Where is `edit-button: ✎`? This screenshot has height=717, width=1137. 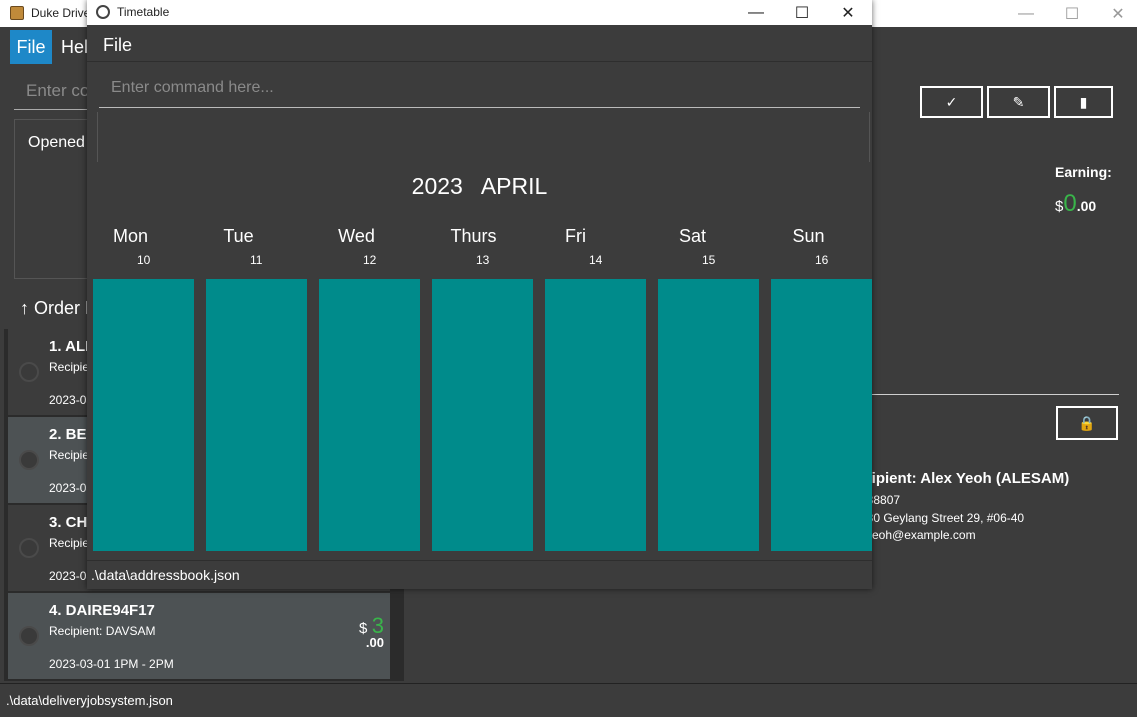
edit-button: ✎ is located at coordinates (1018, 102).